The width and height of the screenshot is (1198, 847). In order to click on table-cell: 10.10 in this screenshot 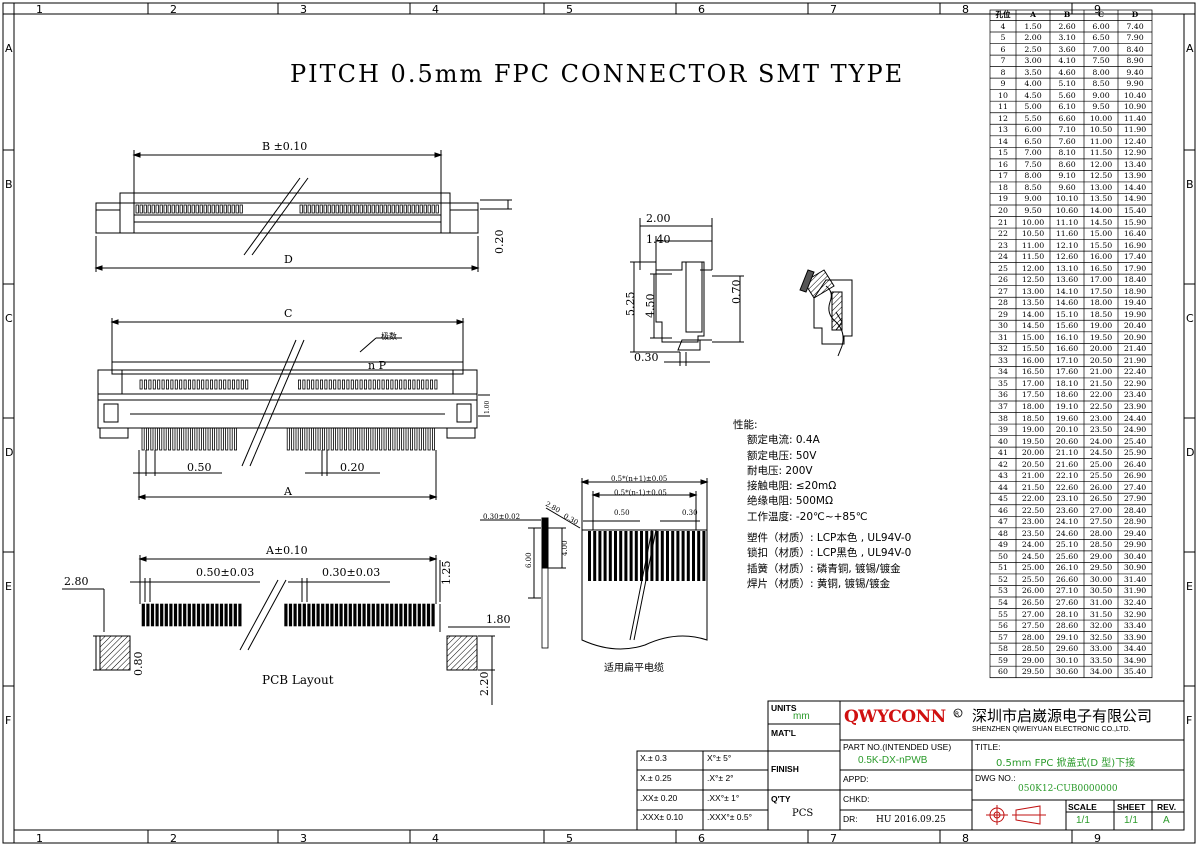, I will do `click(1067, 199)`.